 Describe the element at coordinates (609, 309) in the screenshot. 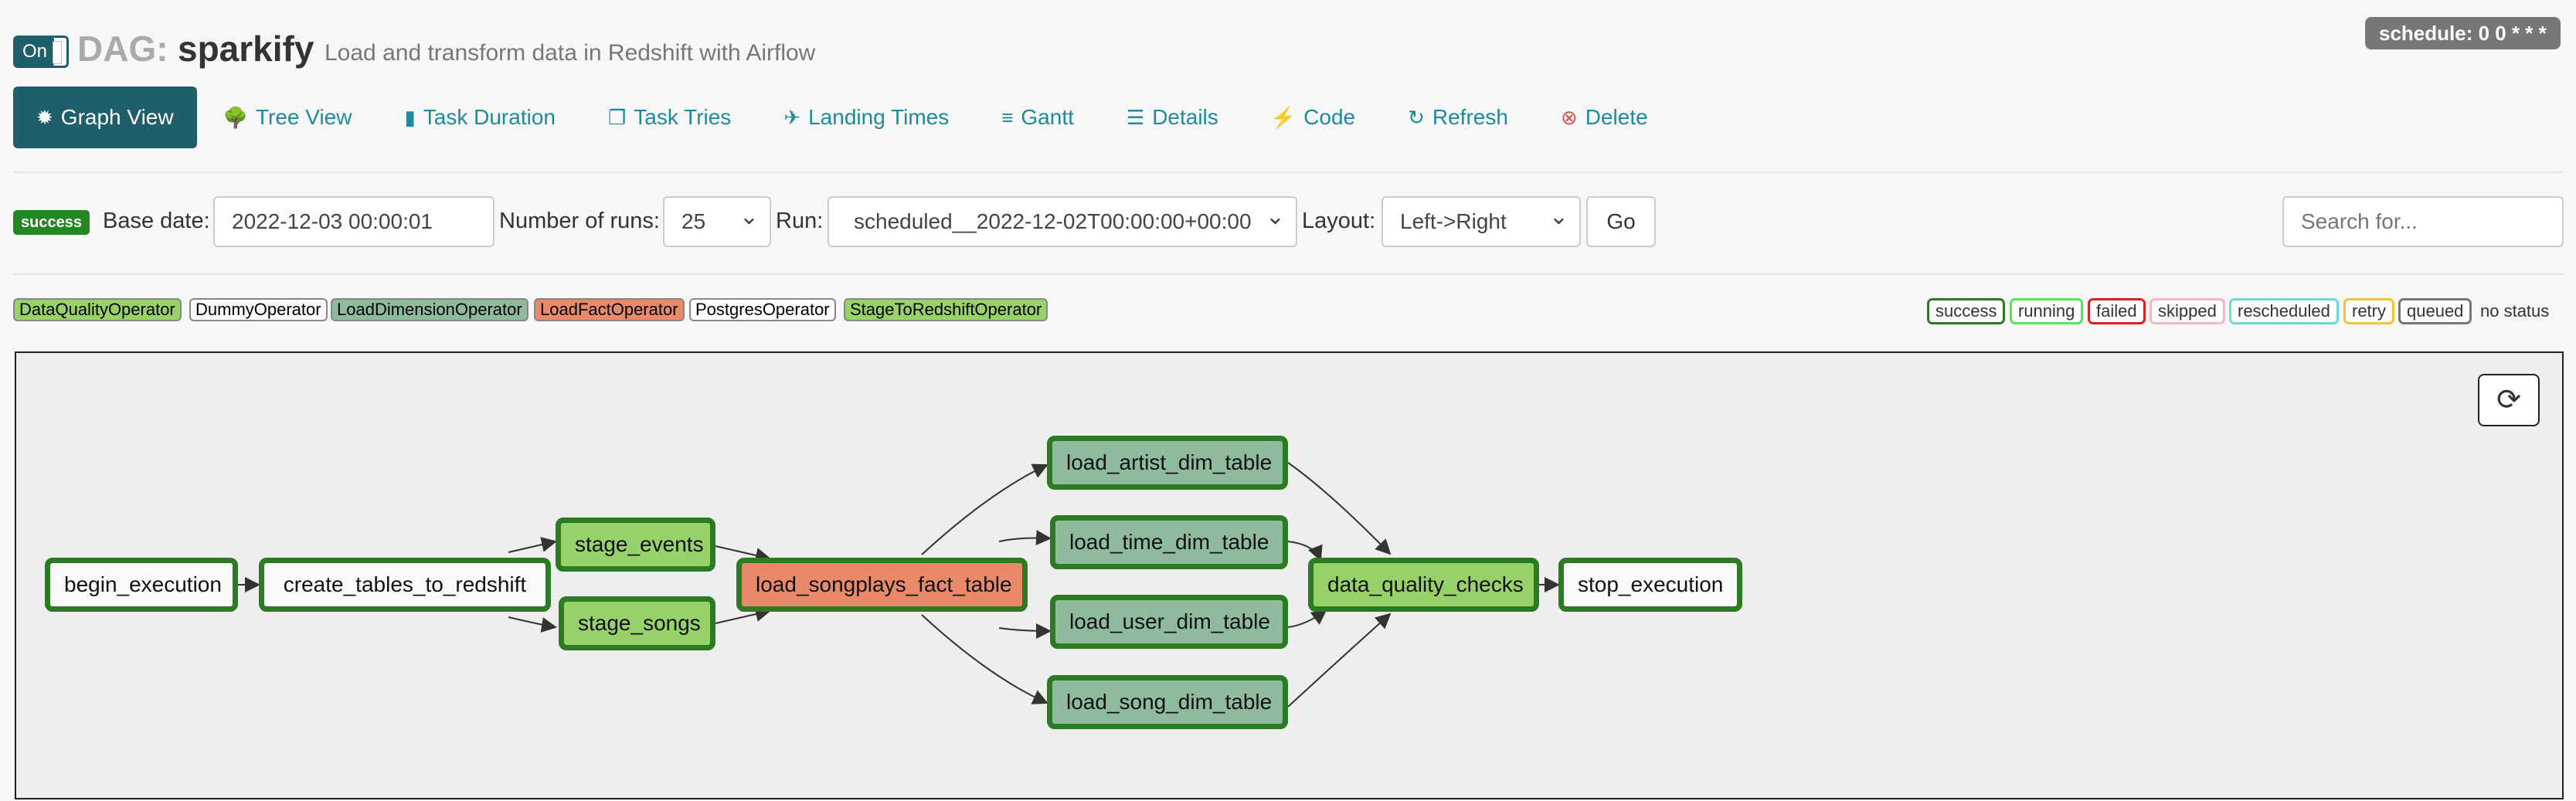

I see `legend-operator-loadfact: LoadFactOperator` at that location.